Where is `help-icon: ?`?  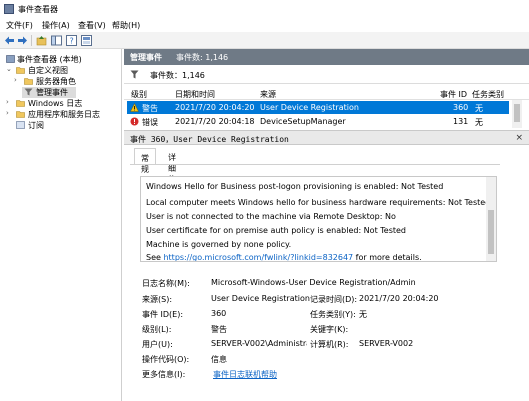
help-icon: ? is located at coordinates (71, 40).